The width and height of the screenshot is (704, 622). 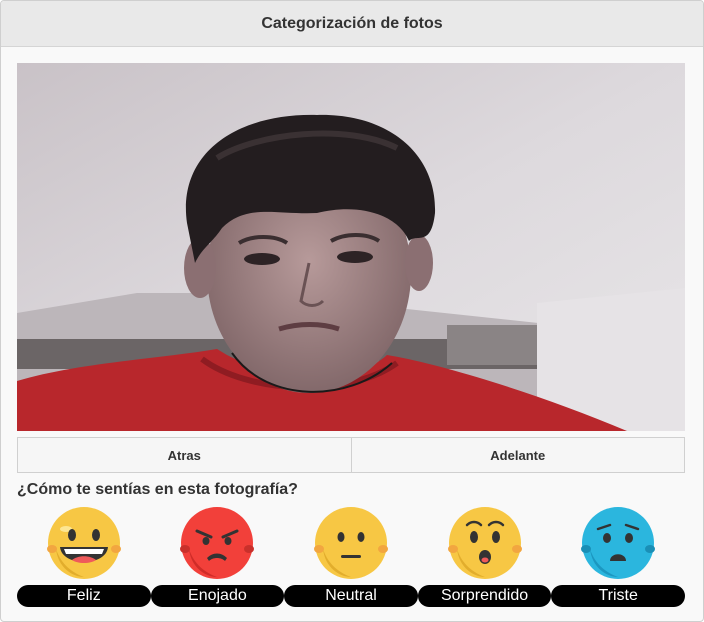 What do you see at coordinates (184, 455) in the screenshot?
I see `back-button: Atras` at bounding box center [184, 455].